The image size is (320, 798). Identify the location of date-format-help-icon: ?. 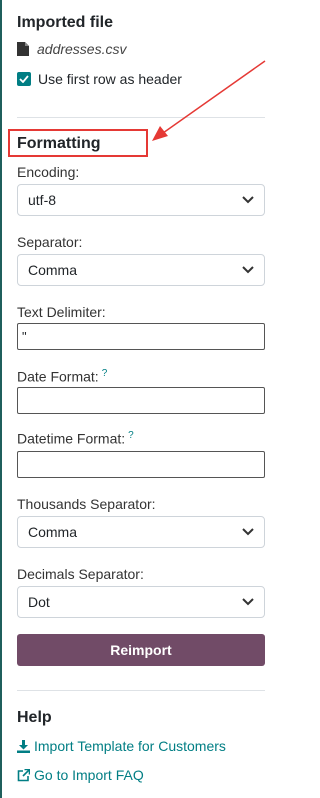
(105, 373).